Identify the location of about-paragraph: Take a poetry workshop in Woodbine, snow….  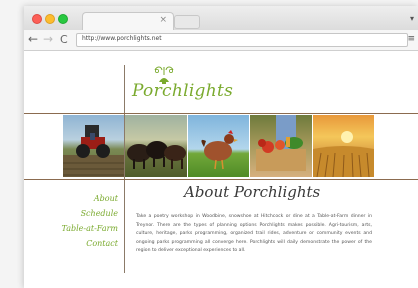
(254, 233).